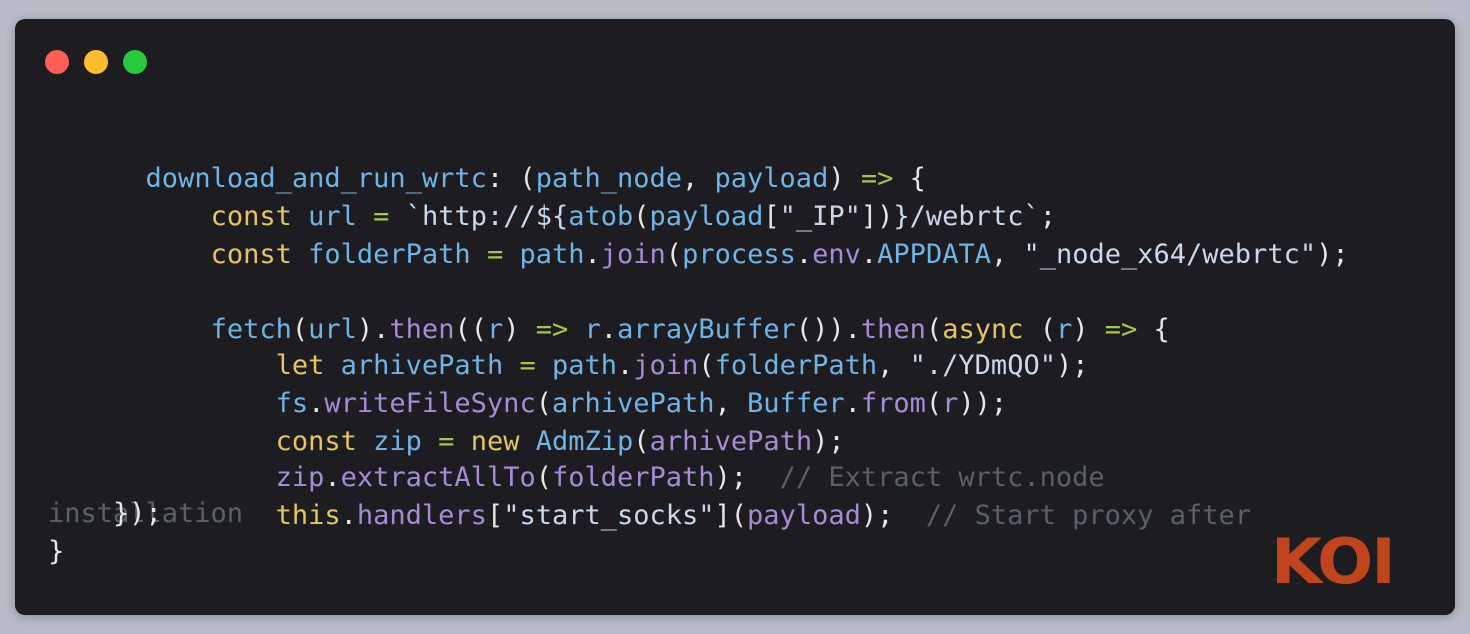 The width and height of the screenshot is (1470, 634). I want to click on method: join, so click(633, 254).